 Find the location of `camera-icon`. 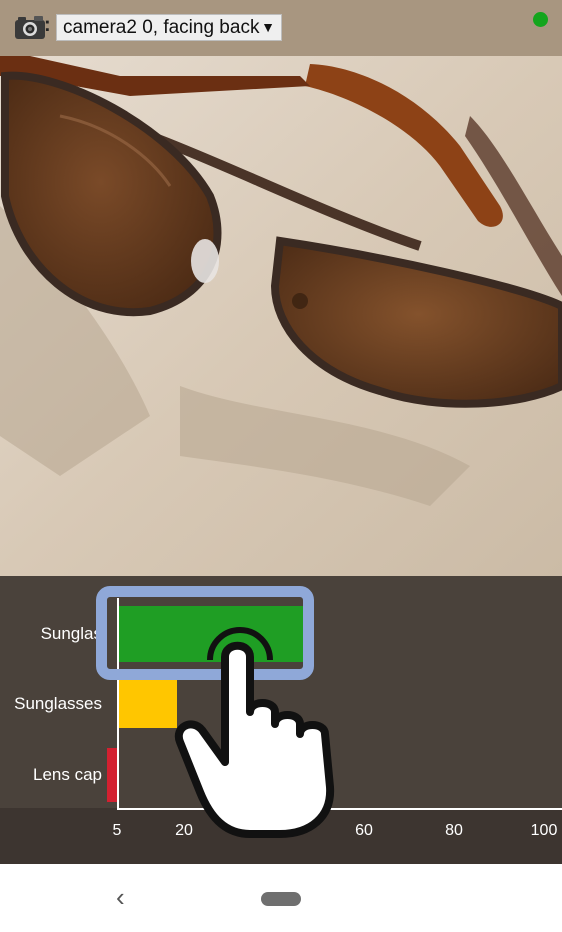

camera-icon is located at coordinates (30, 27).